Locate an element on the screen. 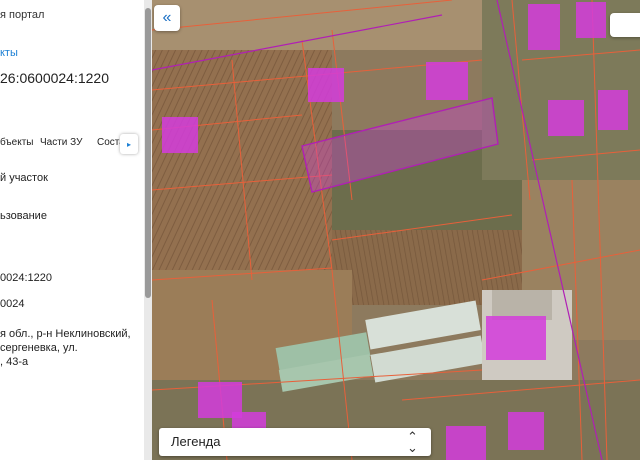  tab-objects: бъекты is located at coordinates (16, 142).